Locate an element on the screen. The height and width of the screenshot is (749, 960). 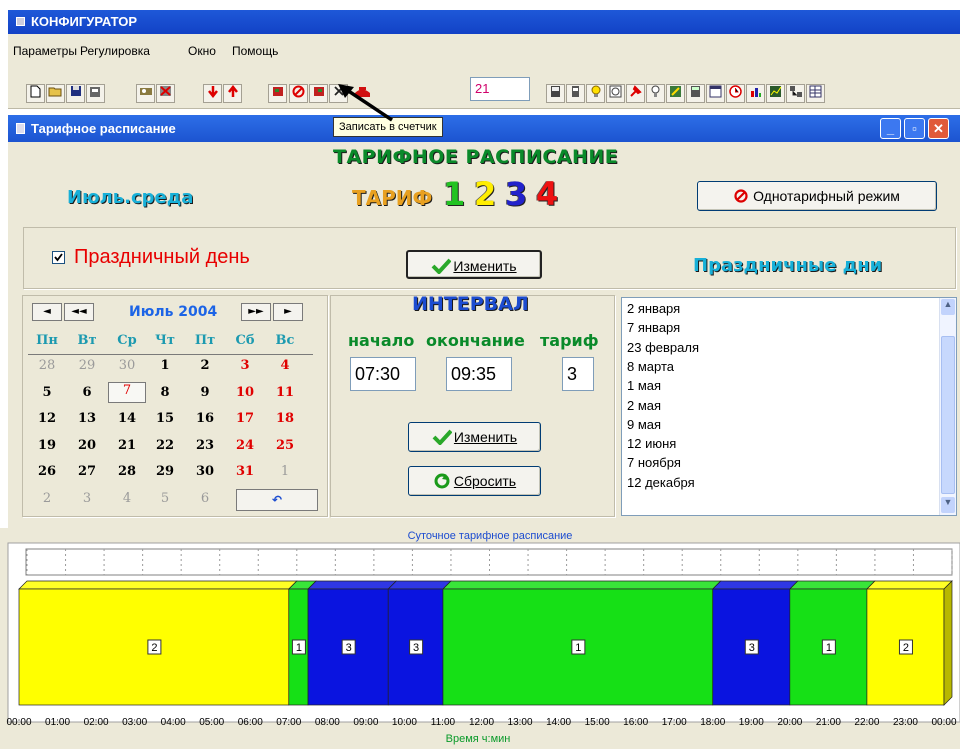
calendar-day: 21 is located at coordinates (127, 445).